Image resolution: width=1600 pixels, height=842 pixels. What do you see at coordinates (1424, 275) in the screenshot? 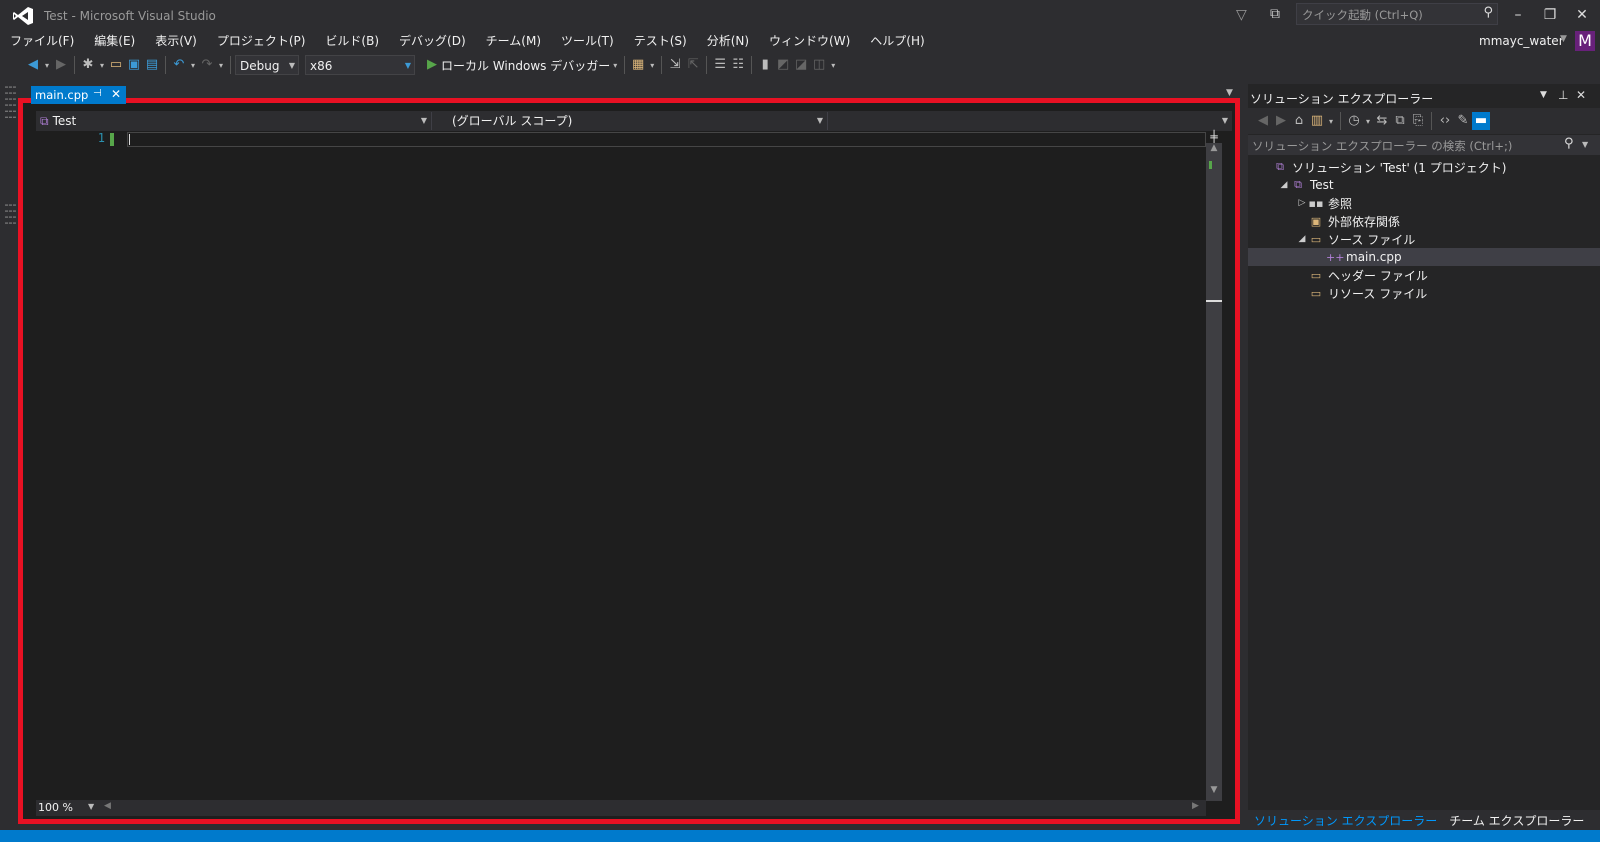
I see `tree-item: ▭ ヘッダー ファイル` at bounding box center [1424, 275].